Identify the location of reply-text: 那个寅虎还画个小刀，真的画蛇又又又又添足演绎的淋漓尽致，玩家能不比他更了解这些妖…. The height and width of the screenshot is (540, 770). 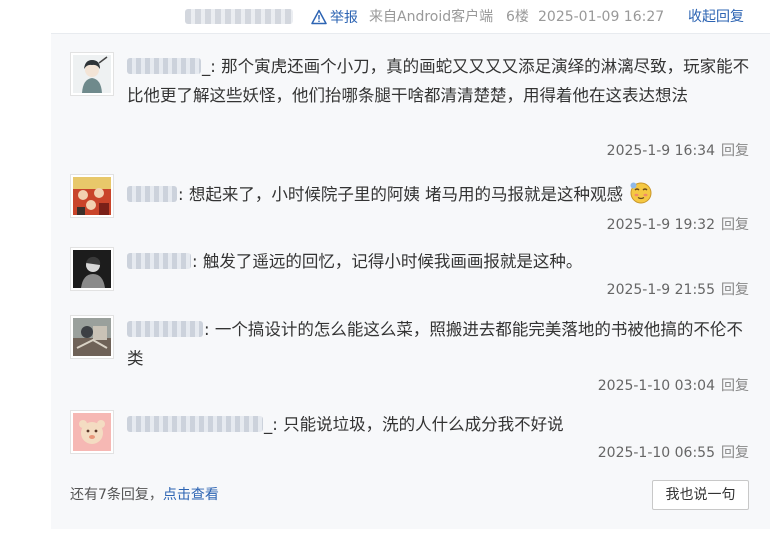
(438, 81).